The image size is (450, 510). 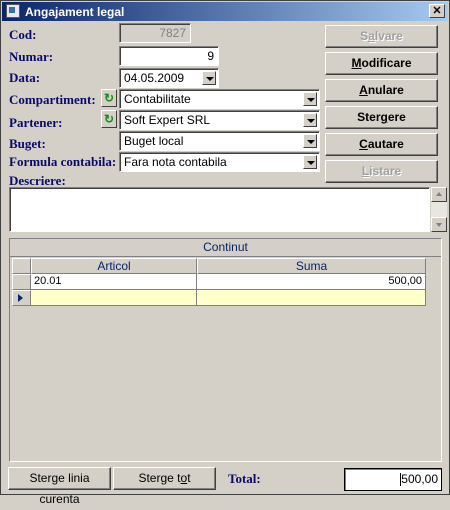 What do you see at coordinates (114, 266) in the screenshot?
I see `column-header-articol: Articol` at bounding box center [114, 266].